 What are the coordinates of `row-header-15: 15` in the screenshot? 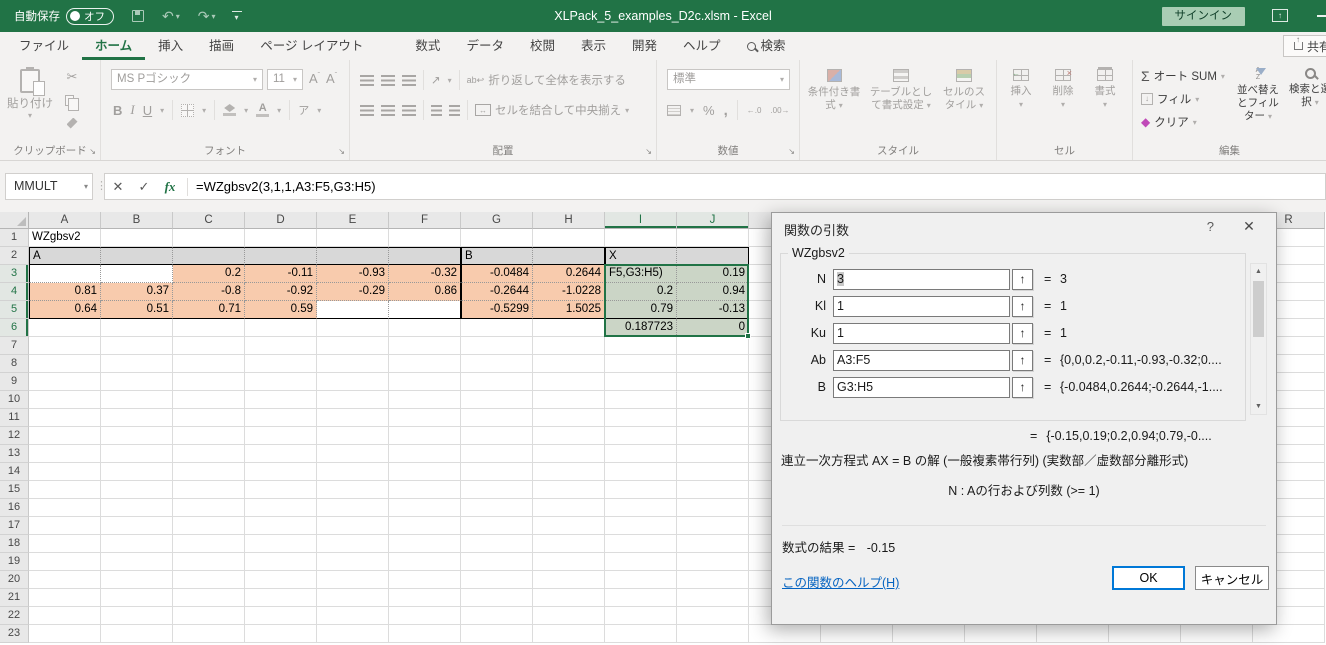 It's located at (14, 490).